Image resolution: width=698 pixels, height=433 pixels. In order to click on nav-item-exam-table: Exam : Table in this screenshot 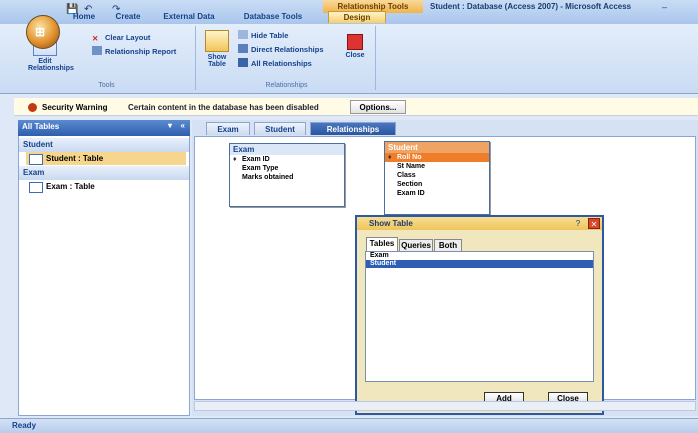, I will do `click(106, 186)`.